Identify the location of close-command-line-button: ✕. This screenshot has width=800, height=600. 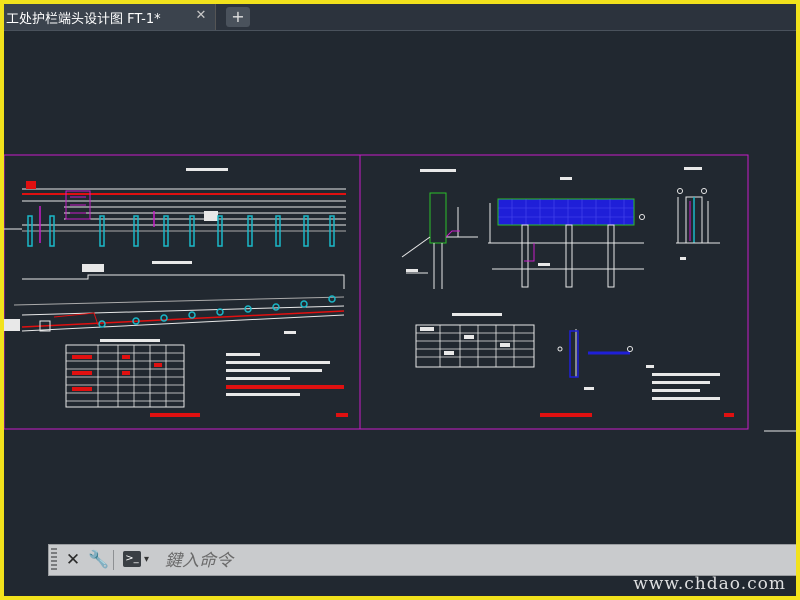
(73, 560).